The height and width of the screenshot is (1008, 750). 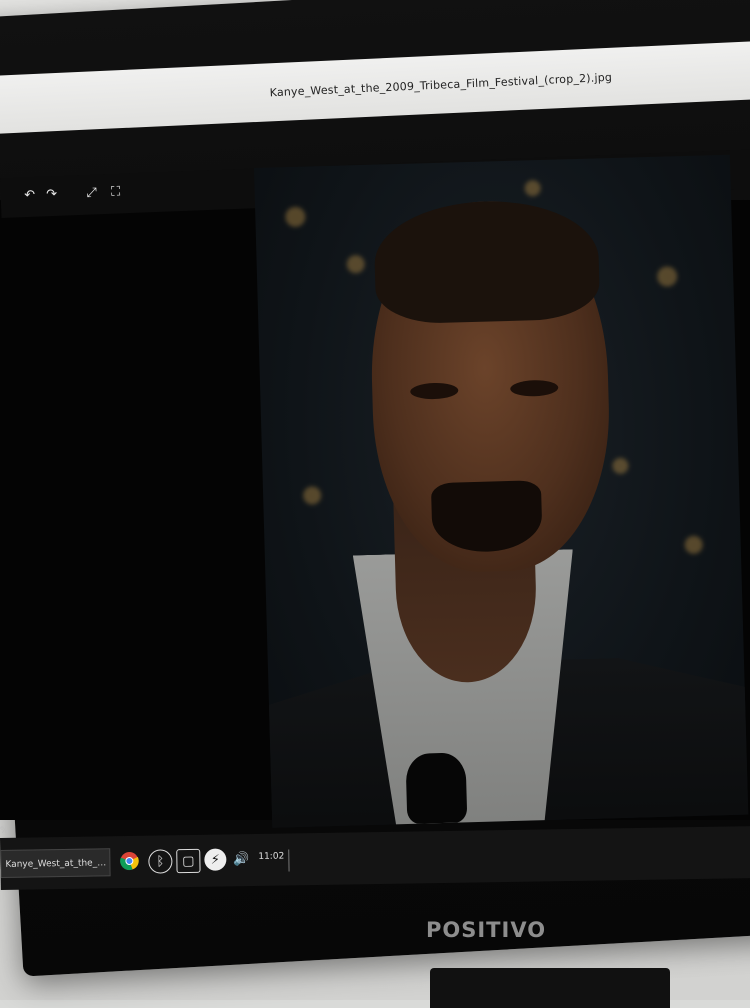 What do you see at coordinates (129, 861) in the screenshot?
I see `chrome-icon` at bounding box center [129, 861].